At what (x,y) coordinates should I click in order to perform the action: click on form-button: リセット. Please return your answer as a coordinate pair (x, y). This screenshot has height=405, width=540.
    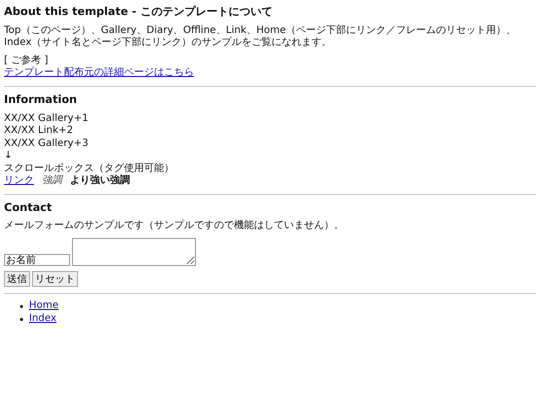
    Looking at the image, I should click on (55, 278).